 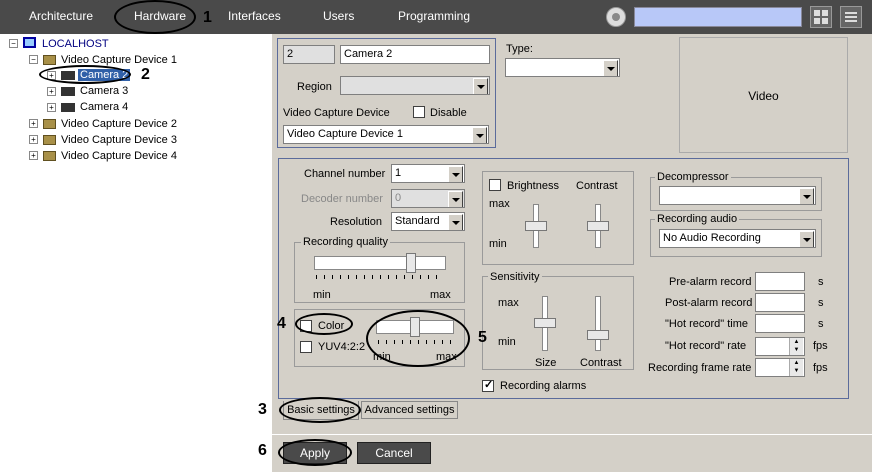 I want to click on frame-rate-spinner: ▲ ▼, so click(x=780, y=367).